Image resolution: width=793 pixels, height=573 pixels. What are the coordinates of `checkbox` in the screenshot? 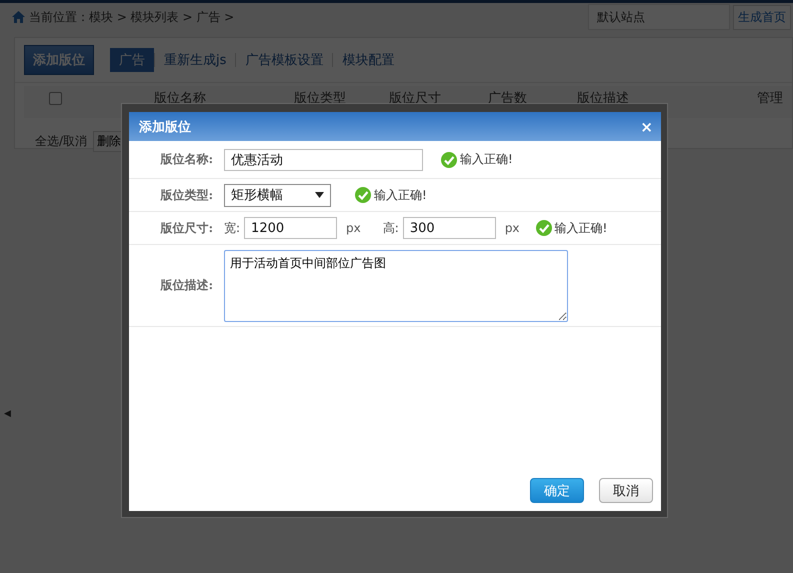 It's located at (55, 98).